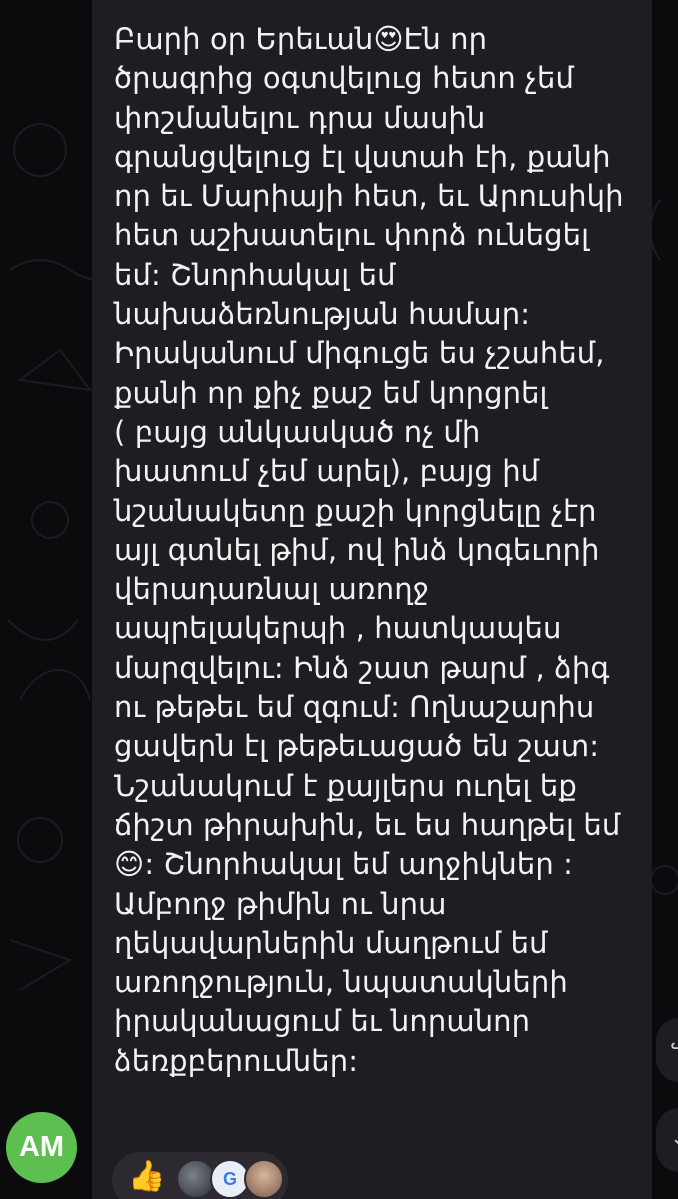 Image resolution: width=678 pixels, height=1199 pixels. Describe the element at coordinates (229, 1178) in the screenshot. I see `reactor-badge: G` at that location.